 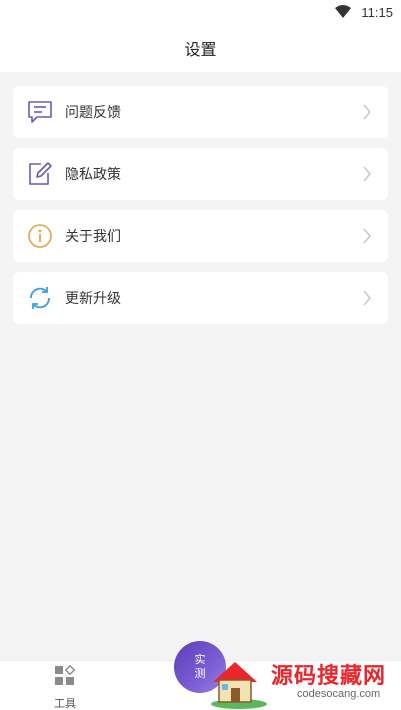 I want to click on refresh-icon, so click(x=40, y=298).